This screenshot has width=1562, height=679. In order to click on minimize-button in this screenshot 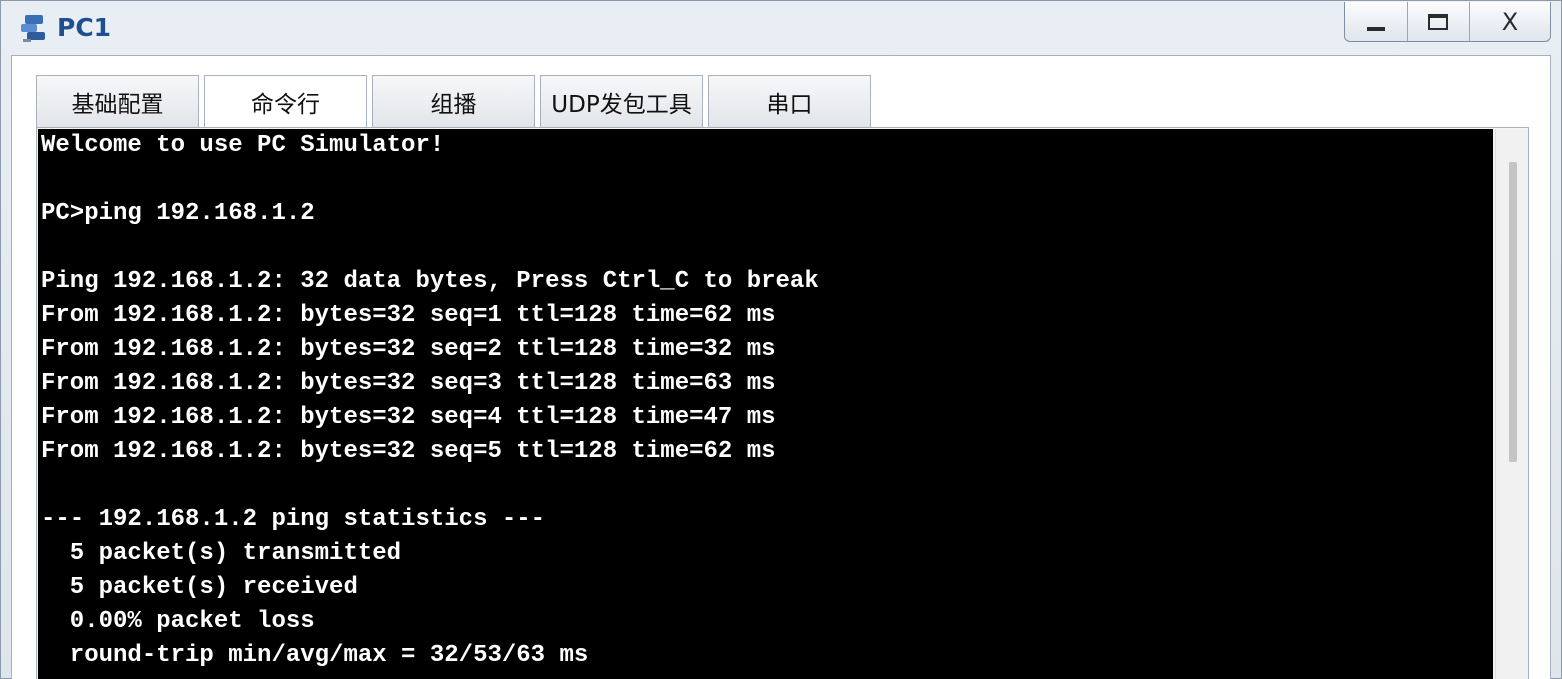, I will do `click(1376, 21)`.